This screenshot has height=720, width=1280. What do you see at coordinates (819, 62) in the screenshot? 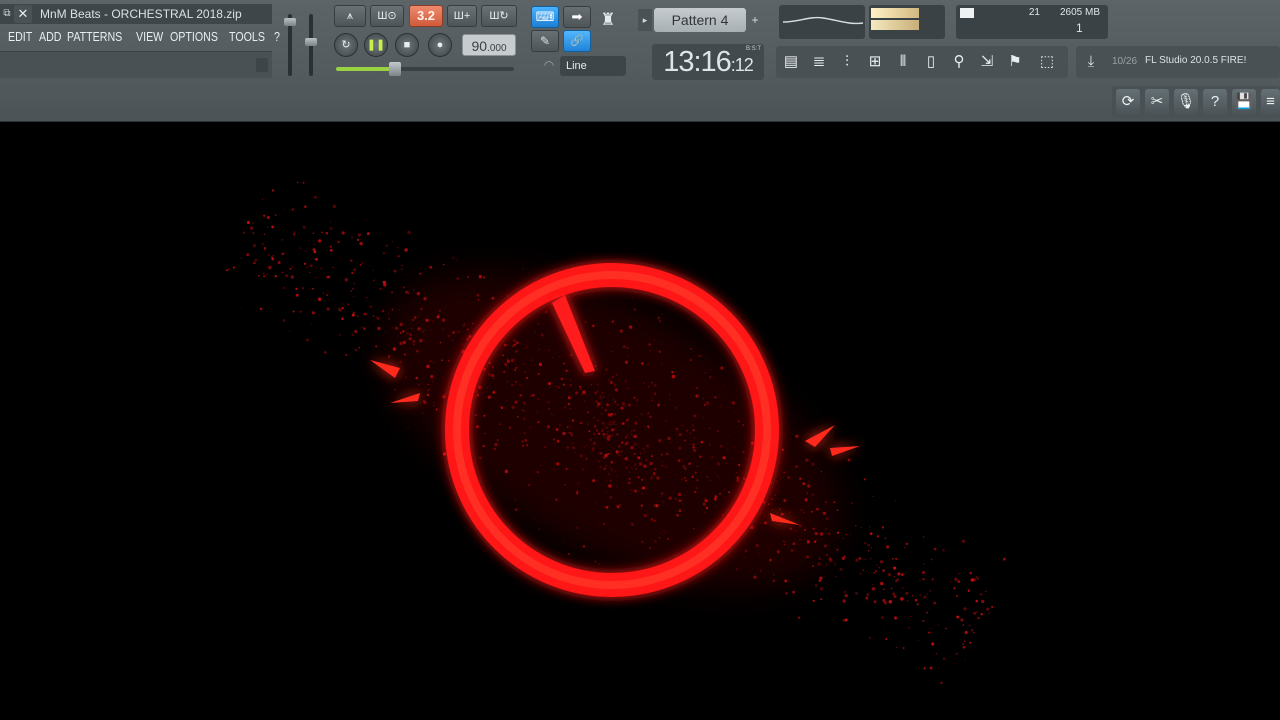
I see `channel-rack-icon: ≣` at bounding box center [819, 62].